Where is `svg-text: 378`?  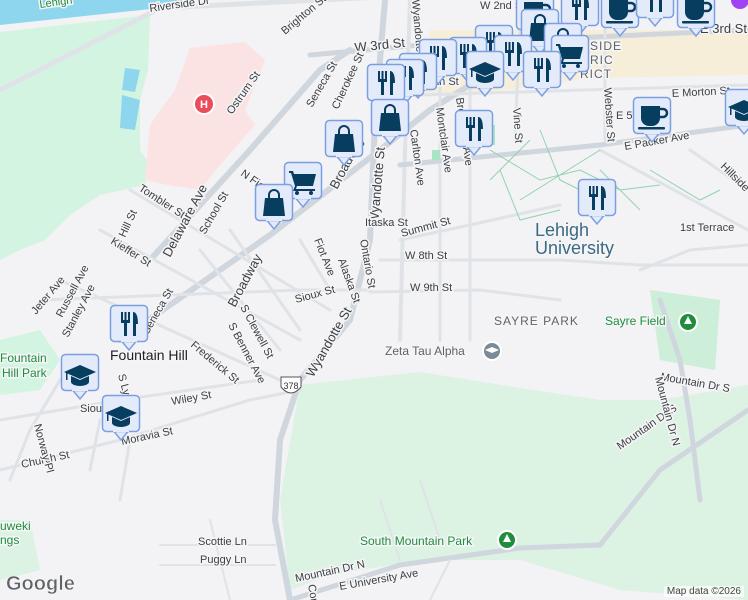
svg-text: 378 is located at coordinates (290, 386).